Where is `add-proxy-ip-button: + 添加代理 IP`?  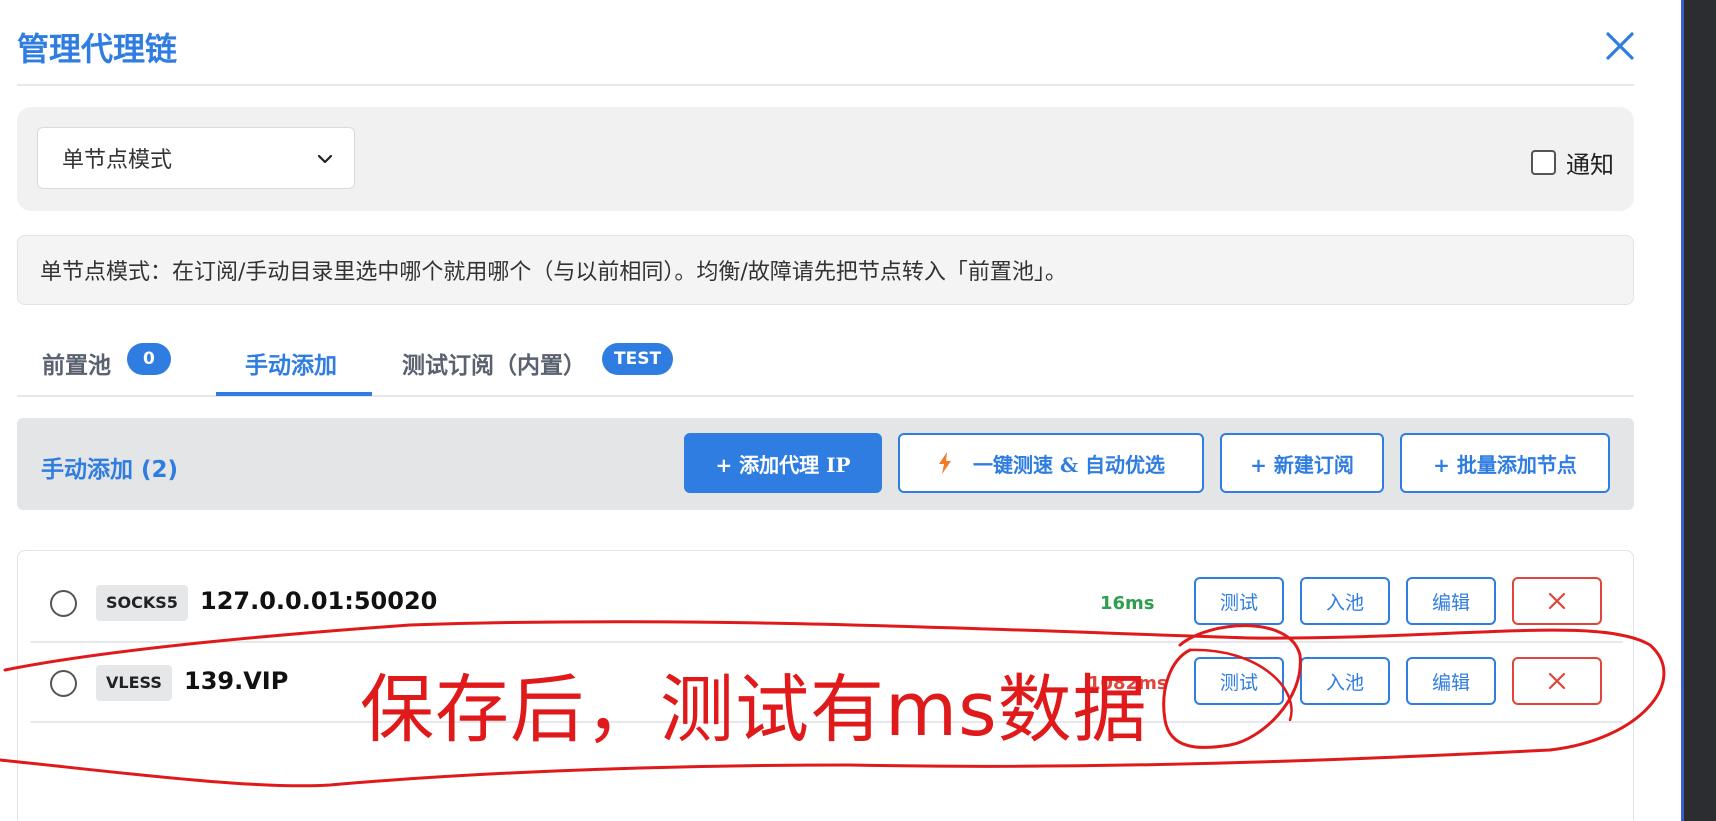
add-proxy-ip-button: + 添加代理 IP is located at coordinates (783, 463).